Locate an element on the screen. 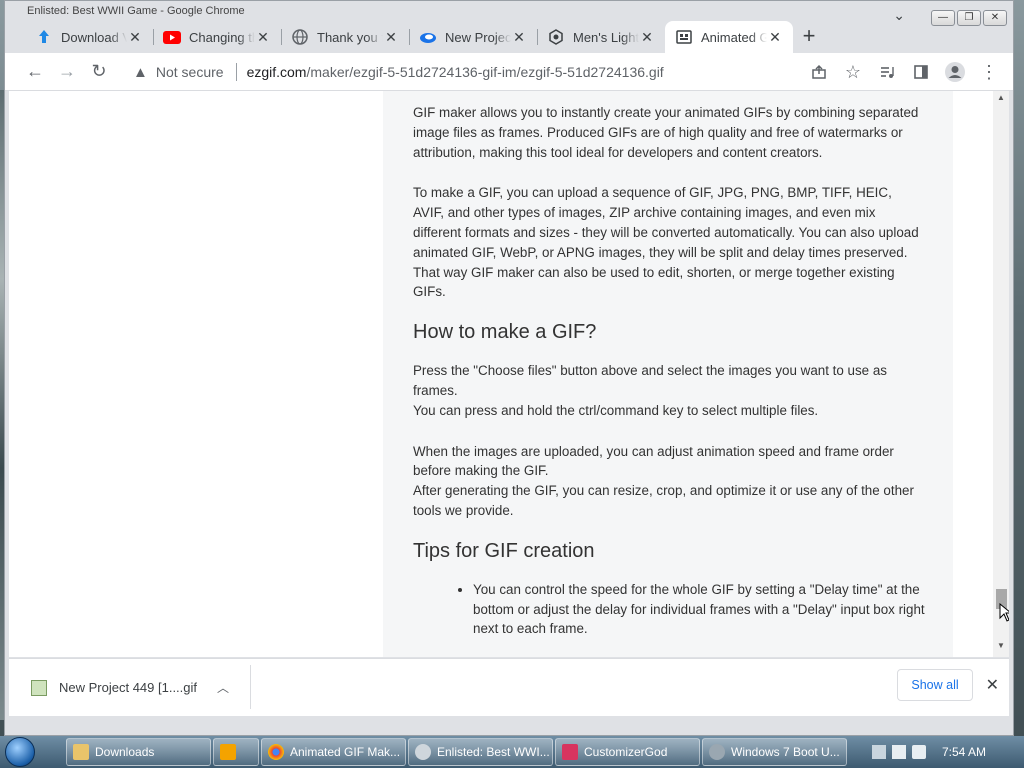 This screenshot has width=1024, height=768. system-tray: 7:54 AM is located at coordinates (943, 752).